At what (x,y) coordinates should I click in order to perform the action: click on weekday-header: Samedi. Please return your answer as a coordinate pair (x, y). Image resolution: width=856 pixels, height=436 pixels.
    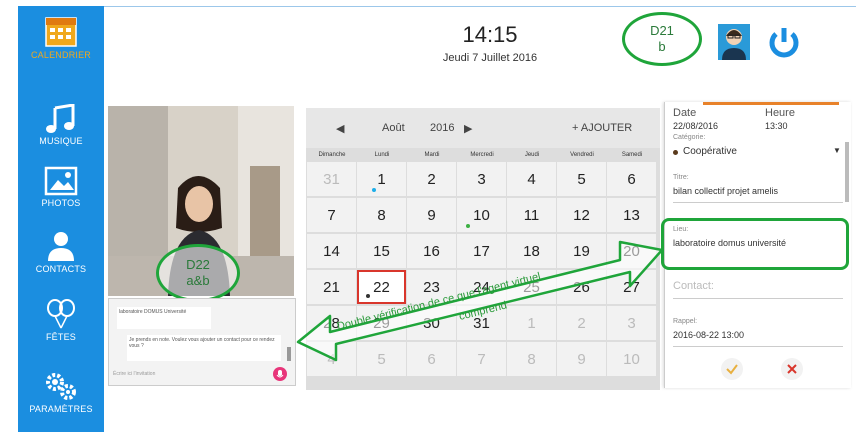
    Looking at the image, I should click on (632, 155).